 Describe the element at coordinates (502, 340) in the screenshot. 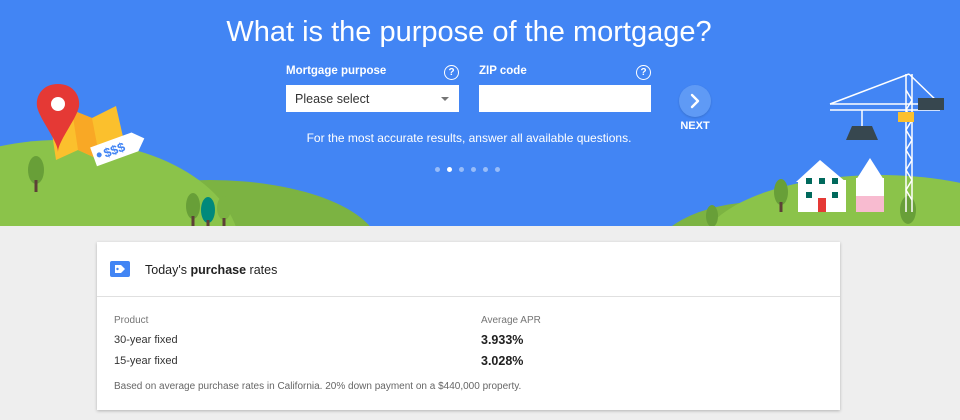

I see `apr-30-year: 3.933%` at that location.